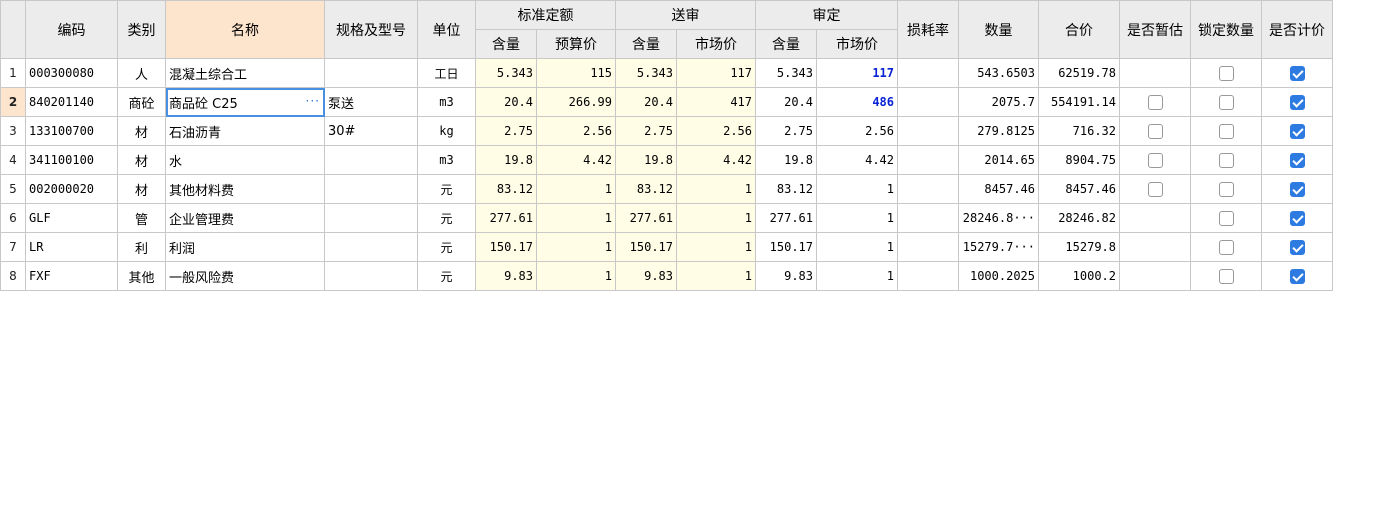 This screenshot has height=516, width=1387. Describe the element at coordinates (141, 218) in the screenshot. I see `cell-type: 管` at that location.